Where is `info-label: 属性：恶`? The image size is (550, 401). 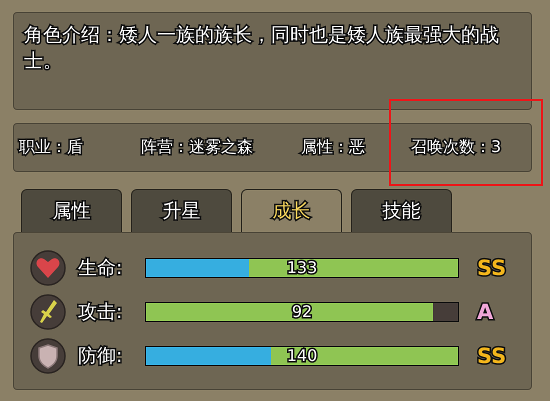 info-label: 属性：恶 is located at coordinates (333, 146).